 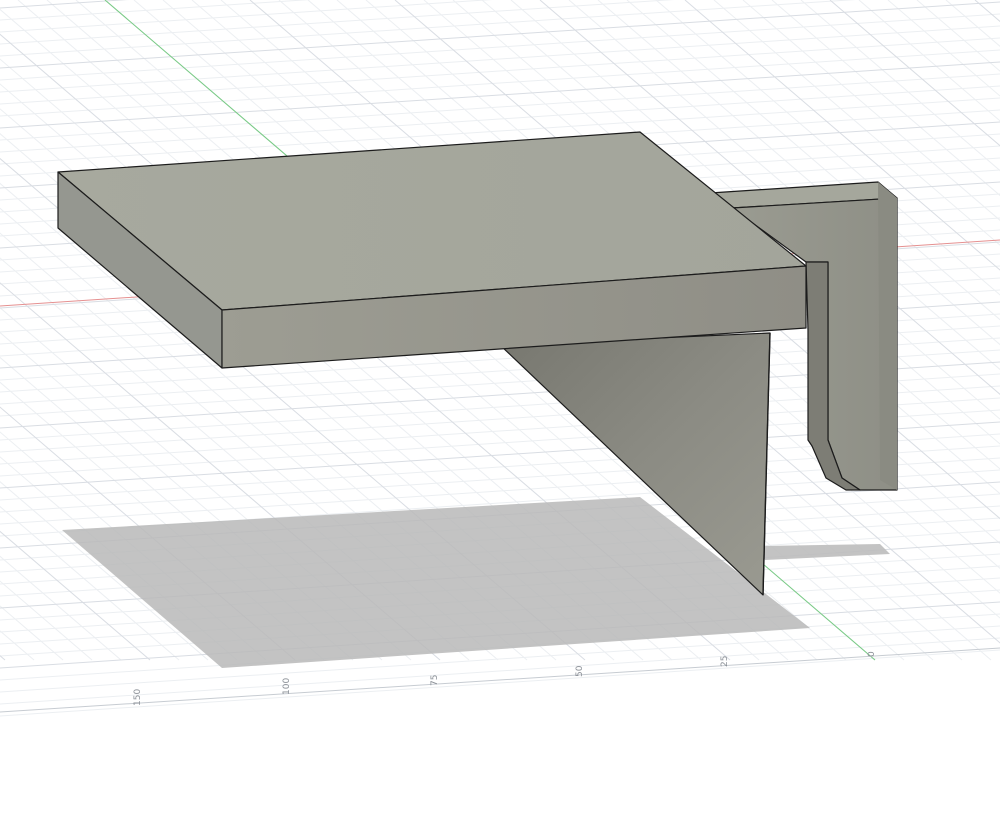 What do you see at coordinates (435, 680) in the screenshot?
I see `ruler-tick-label: 75` at bounding box center [435, 680].